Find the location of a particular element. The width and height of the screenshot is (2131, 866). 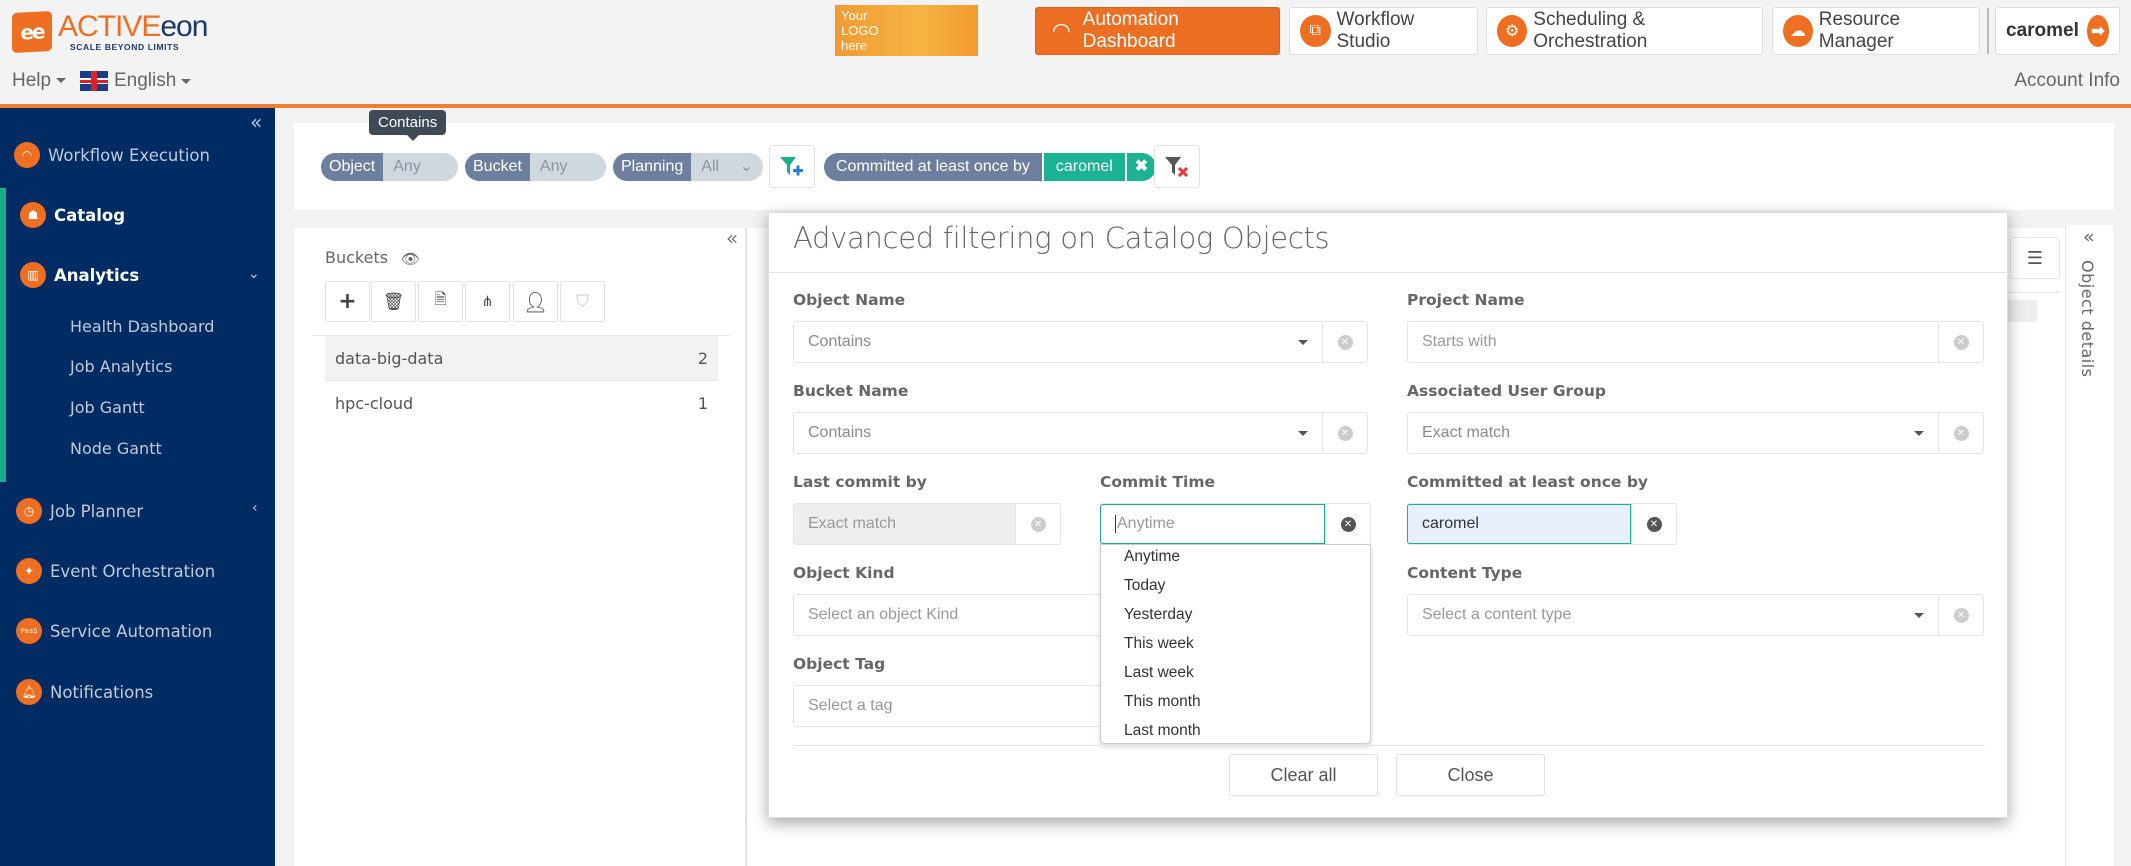

custom-logo-line: LOGO is located at coordinates (860, 30).